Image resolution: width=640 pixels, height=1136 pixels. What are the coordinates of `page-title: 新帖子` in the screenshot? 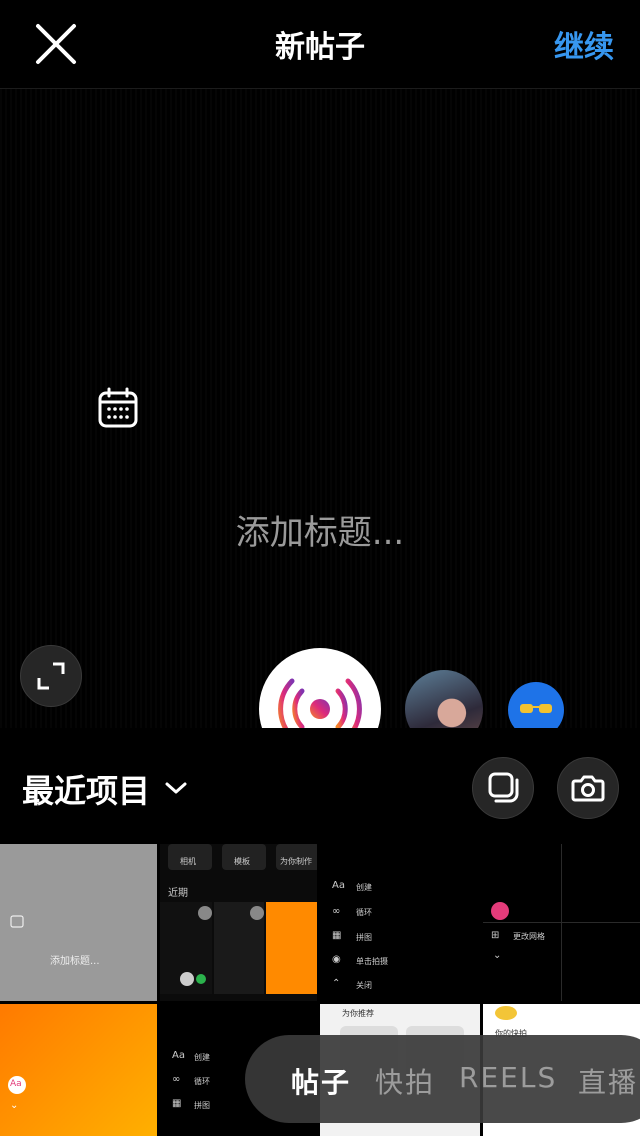 It's located at (320, 47).